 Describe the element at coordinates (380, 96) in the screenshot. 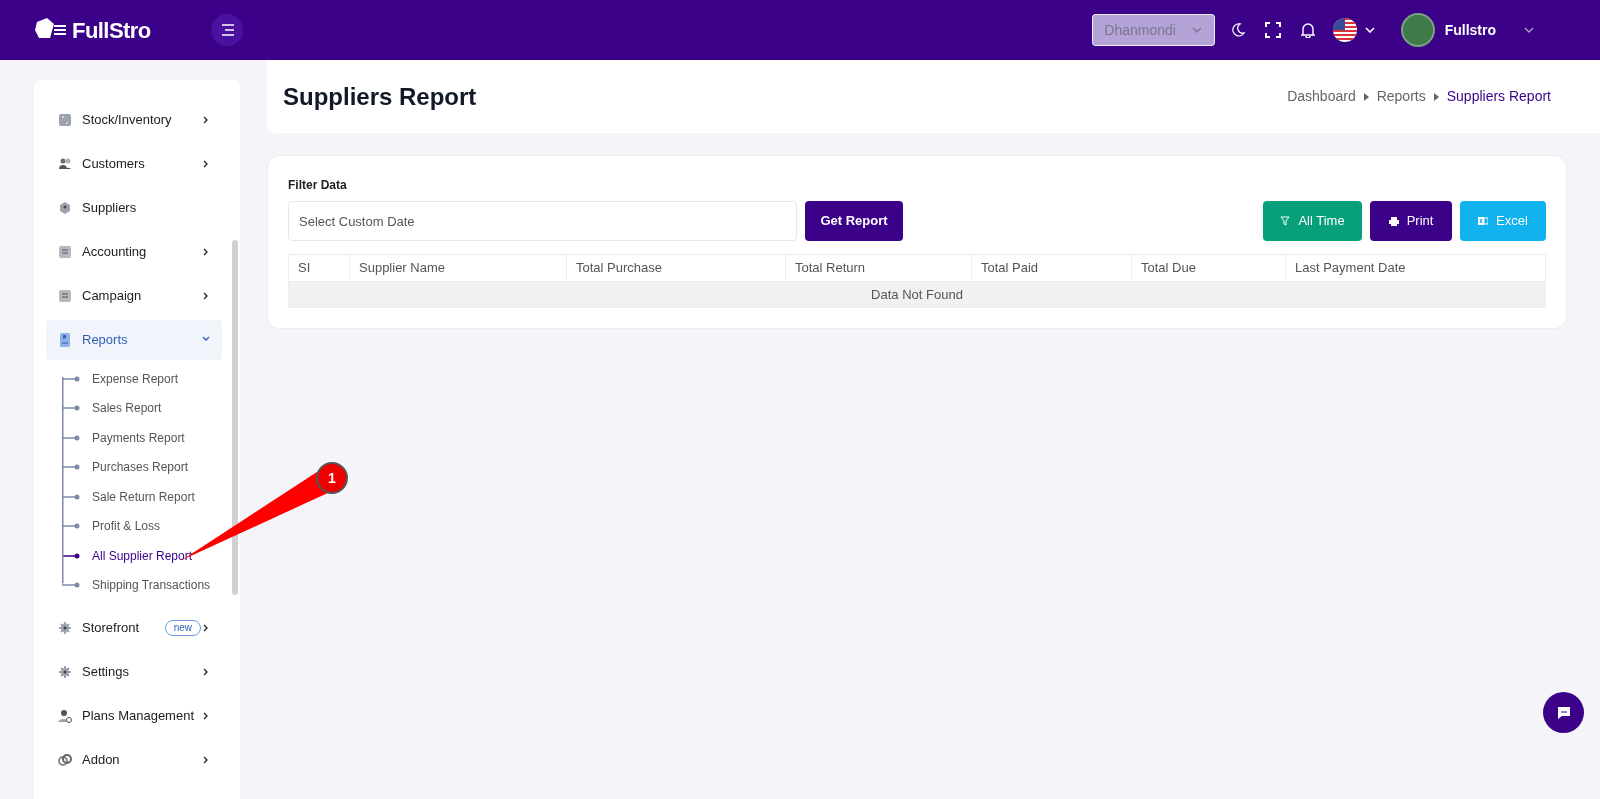

I see `page-title: Suppliers Report` at that location.